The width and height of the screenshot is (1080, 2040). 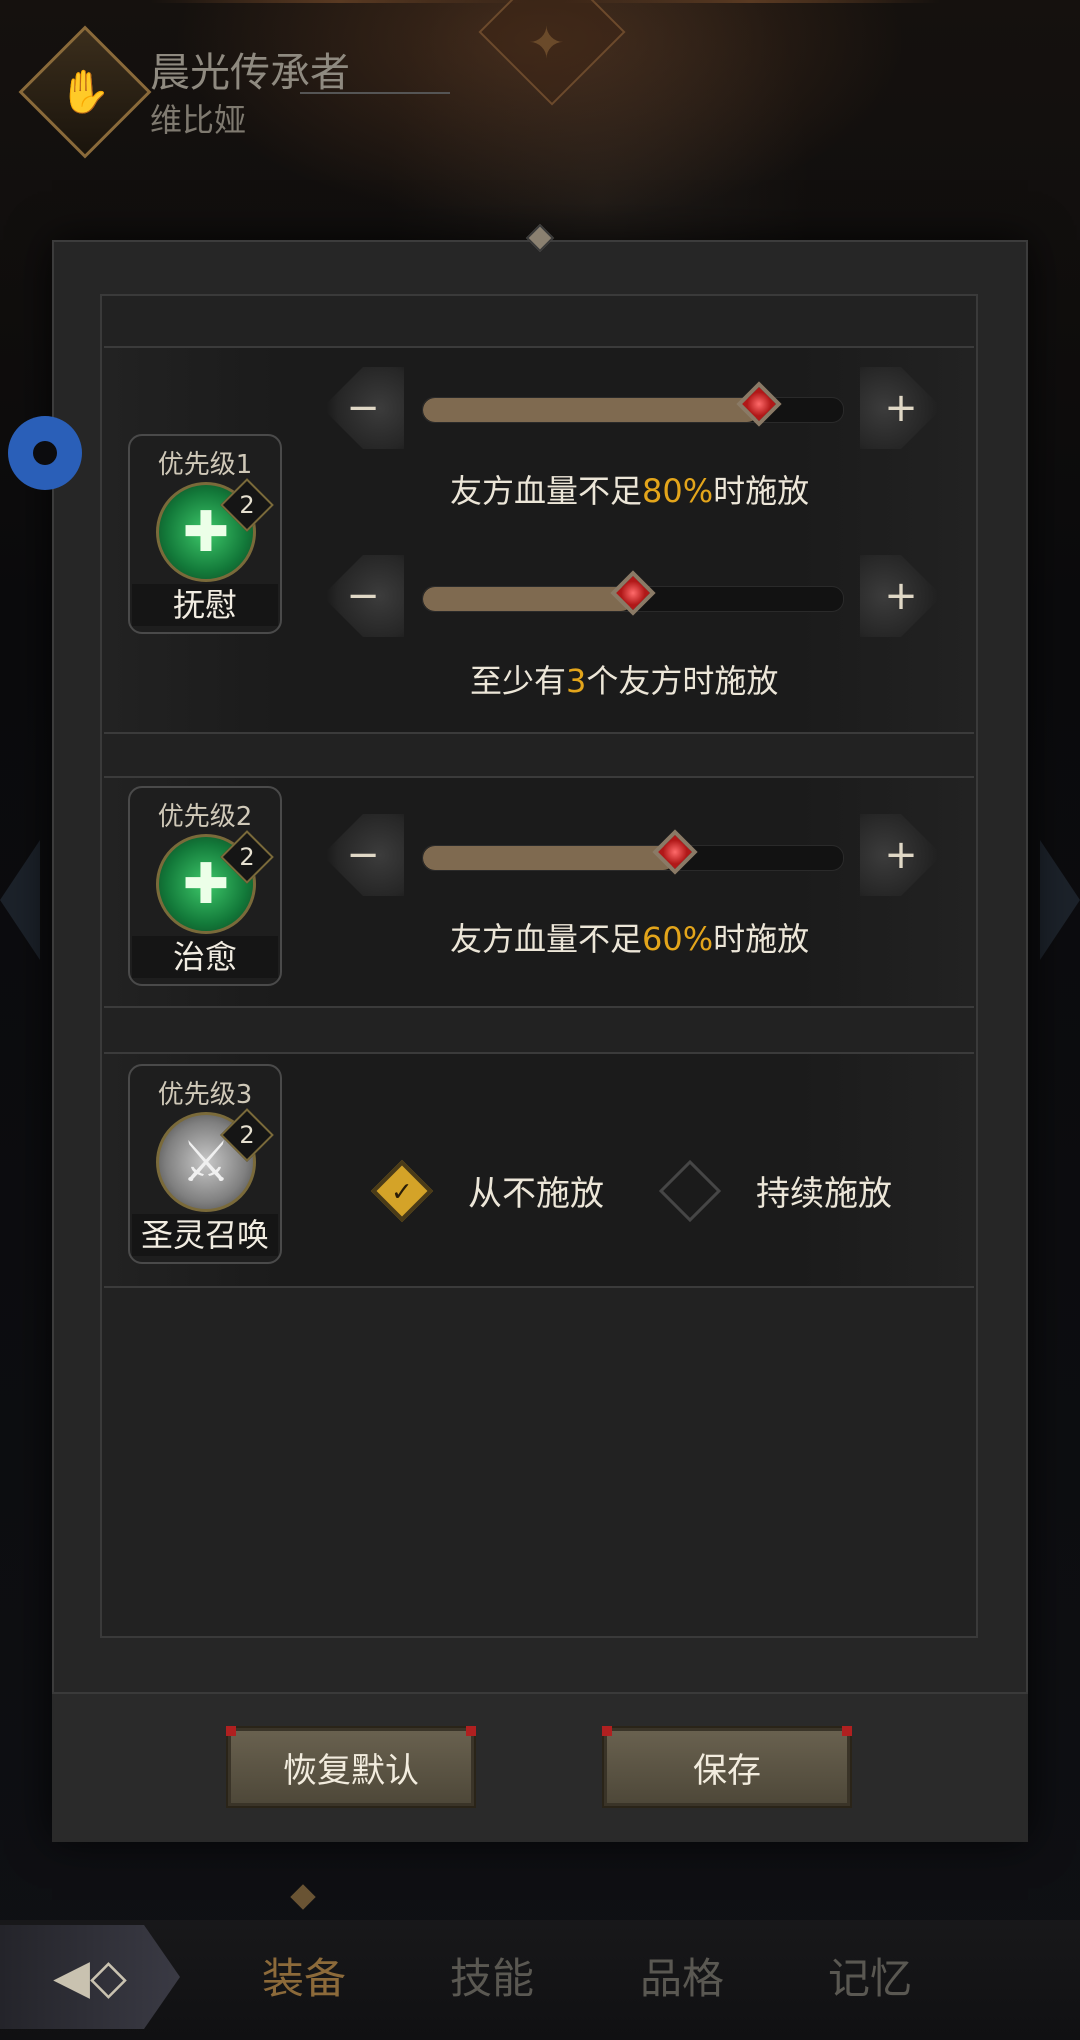 I want to click on option-always-cast: 持续施放, so click(x=775, y=1190).